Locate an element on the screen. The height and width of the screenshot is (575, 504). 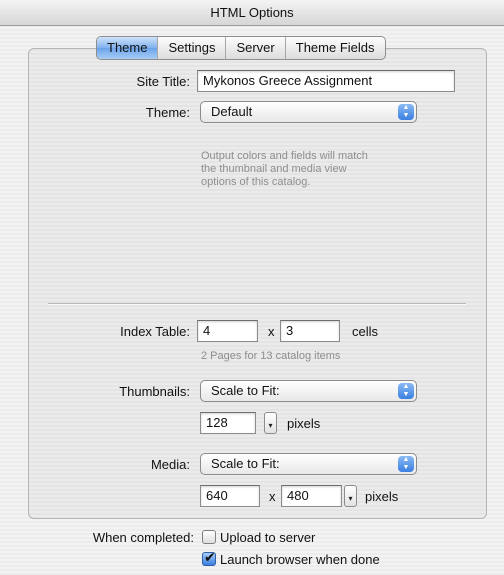
launch-browser-label: Launch browser when done is located at coordinates (300, 559).